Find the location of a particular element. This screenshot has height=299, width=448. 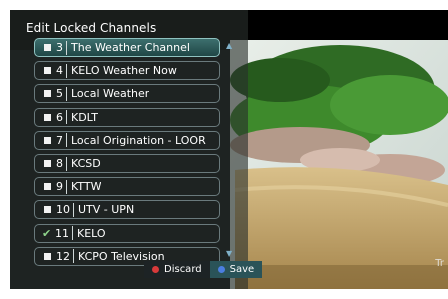

discard-label: Discard is located at coordinates (183, 269).